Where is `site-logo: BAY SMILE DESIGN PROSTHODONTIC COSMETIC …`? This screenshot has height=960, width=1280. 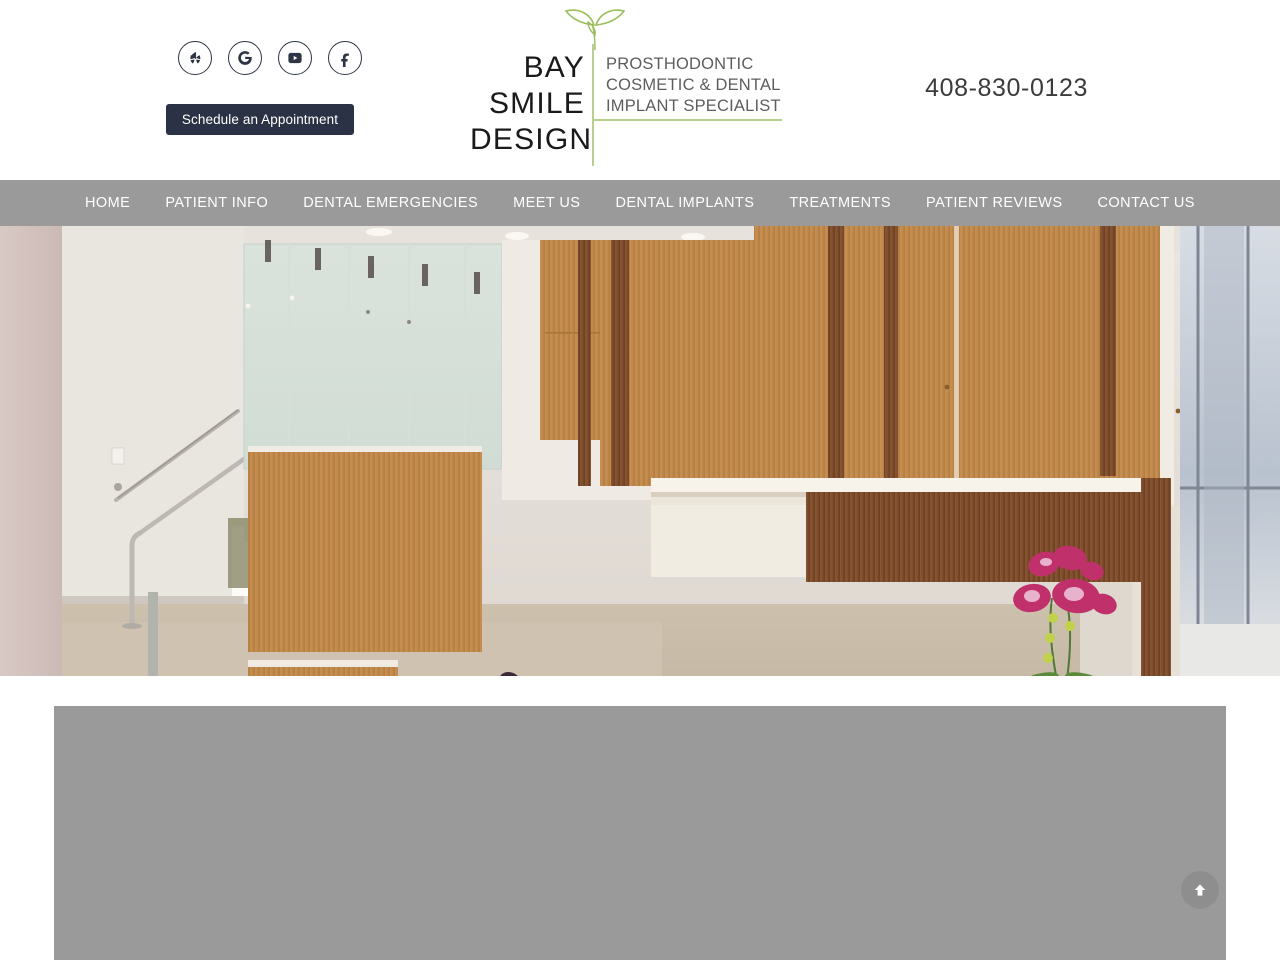
site-logo: BAY SMILE DESIGN PROSTHODONTIC COSMETIC … is located at coordinates (630, 86).